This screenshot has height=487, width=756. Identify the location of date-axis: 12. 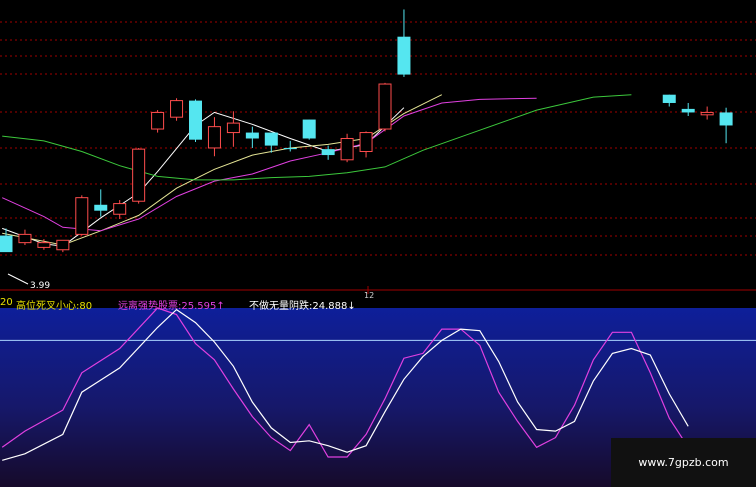
(378, 293).